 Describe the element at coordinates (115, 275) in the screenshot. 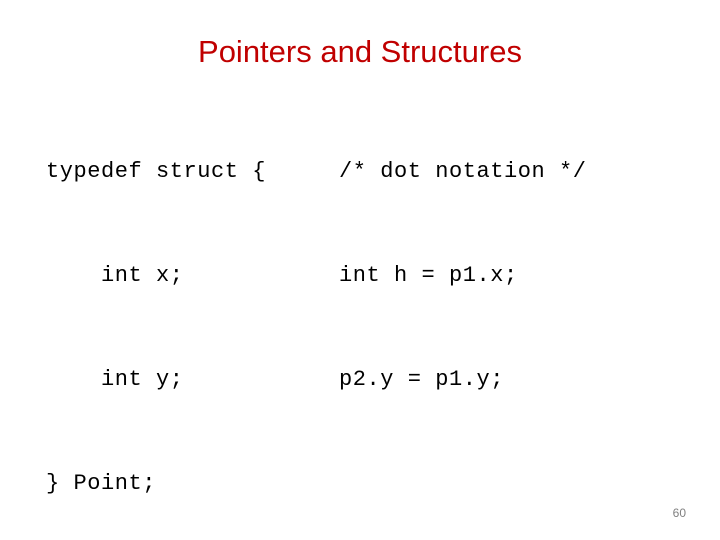

I see `code-line: int x;` at that location.